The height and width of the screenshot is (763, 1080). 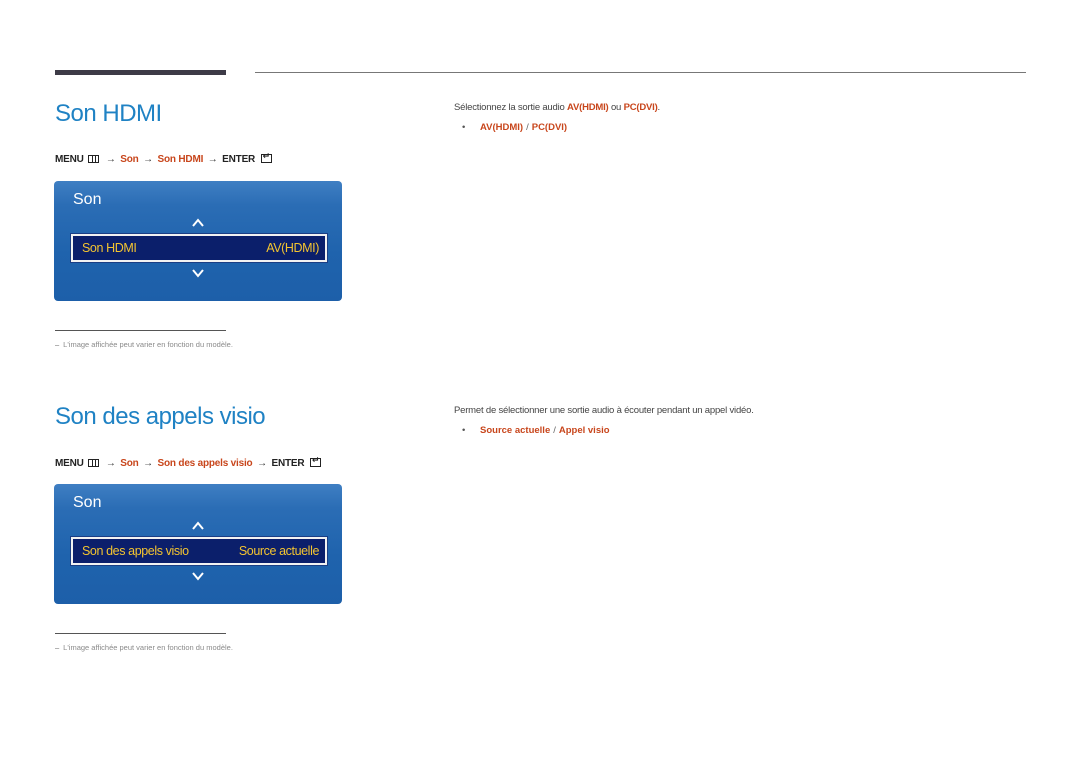 What do you see at coordinates (515, 430) in the screenshot?
I see `option-item: Source actuelle` at bounding box center [515, 430].